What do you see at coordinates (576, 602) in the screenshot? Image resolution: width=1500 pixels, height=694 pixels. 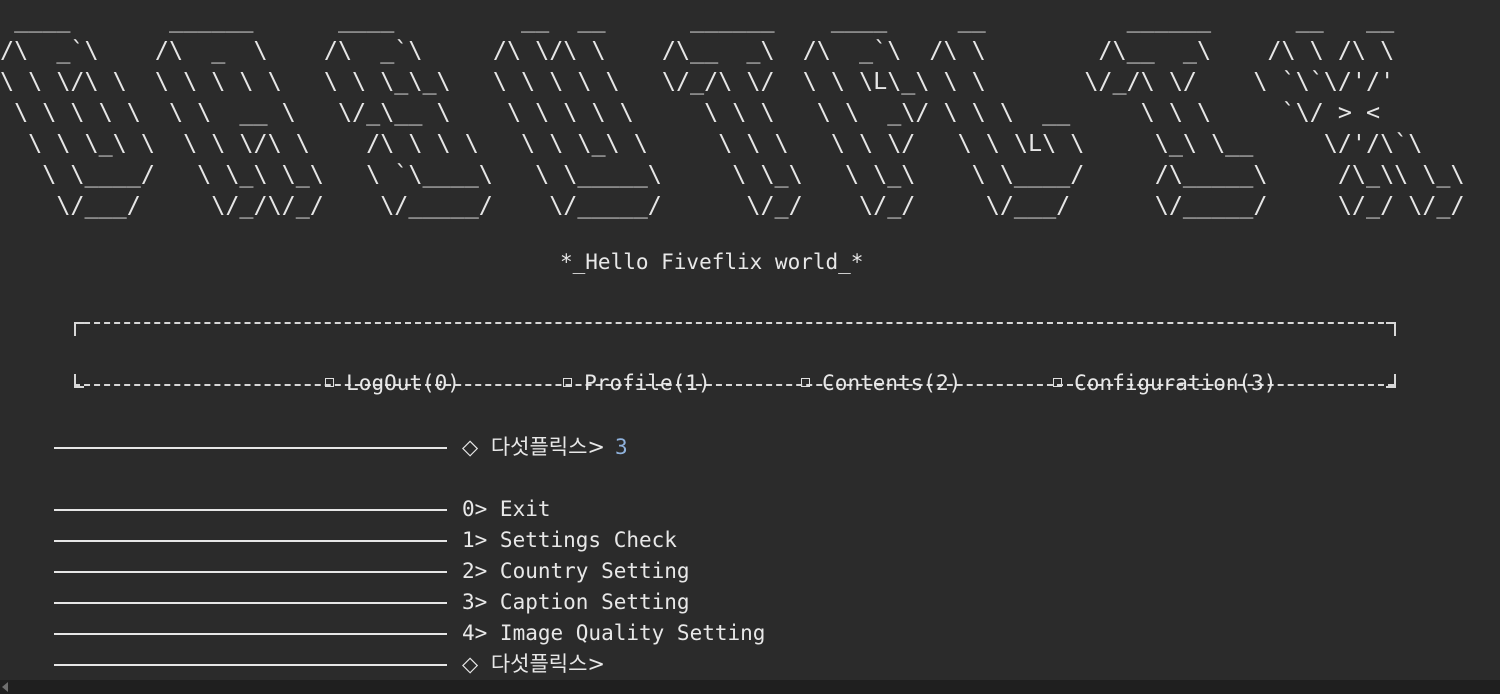 I see `option-caption-setting: 3> Caption Setting` at bounding box center [576, 602].